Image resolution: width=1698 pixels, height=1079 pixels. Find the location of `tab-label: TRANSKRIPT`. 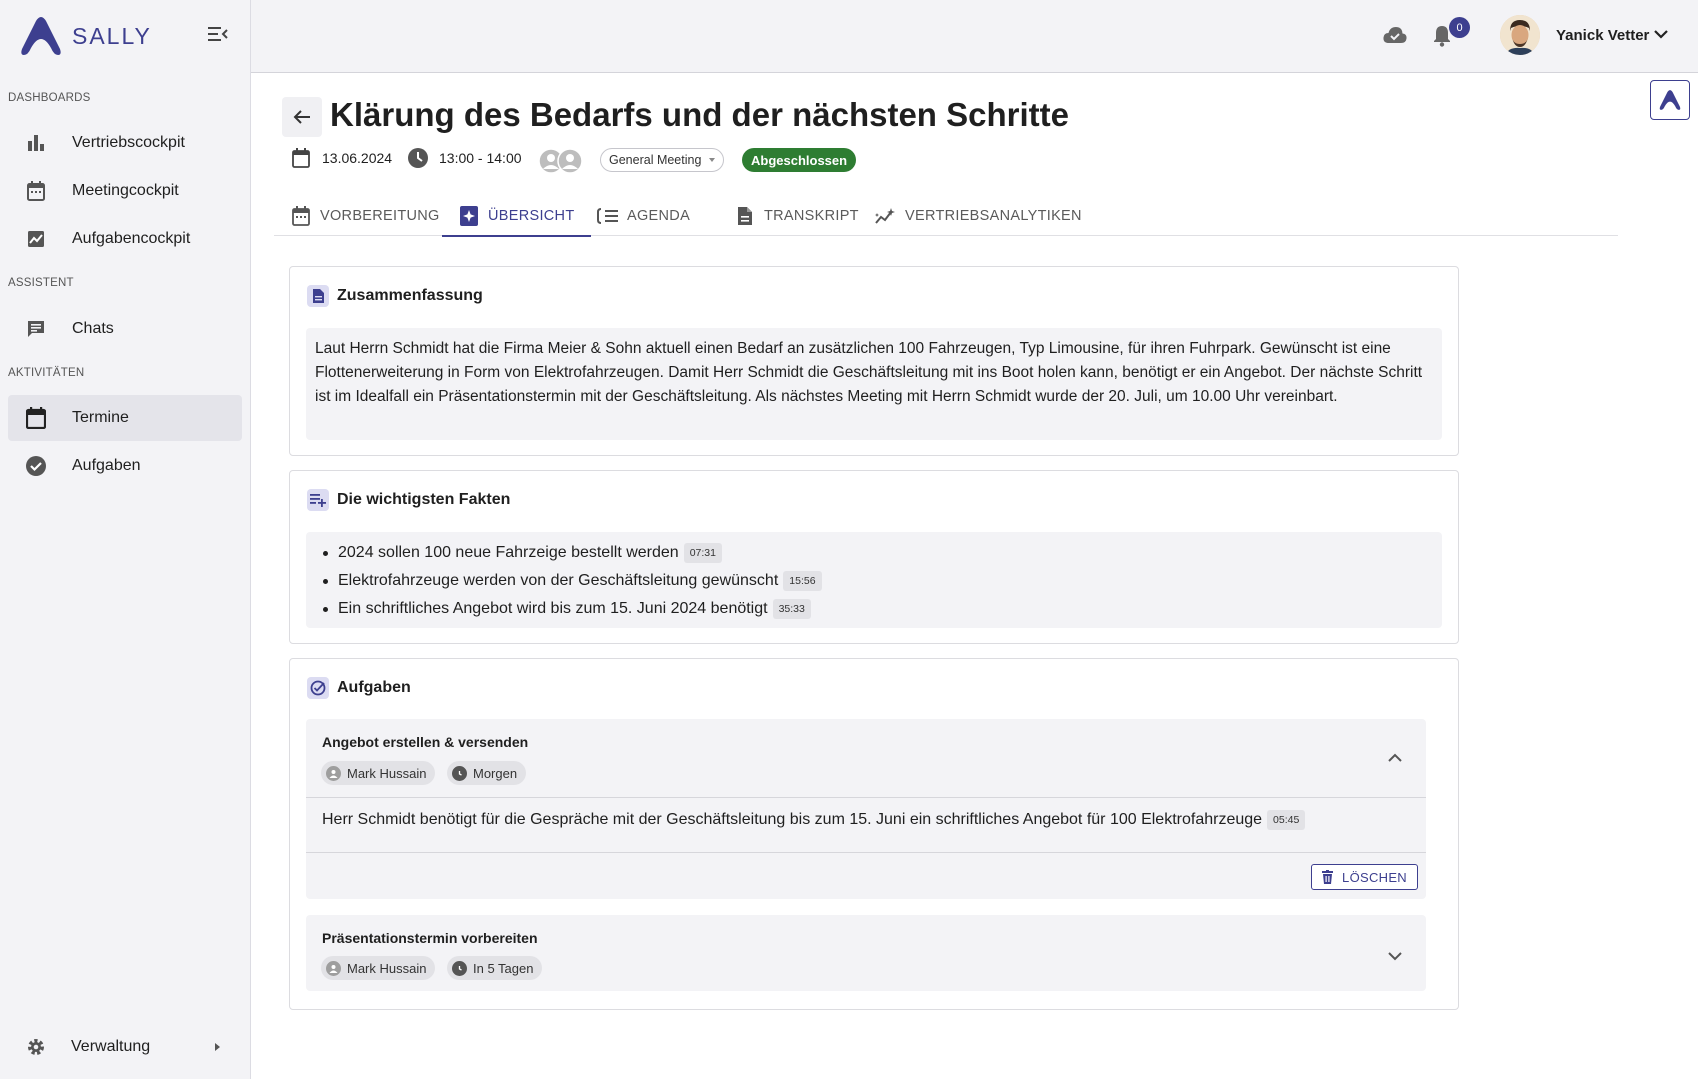

tab-label: TRANSKRIPT is located at coordinates (811, 216).